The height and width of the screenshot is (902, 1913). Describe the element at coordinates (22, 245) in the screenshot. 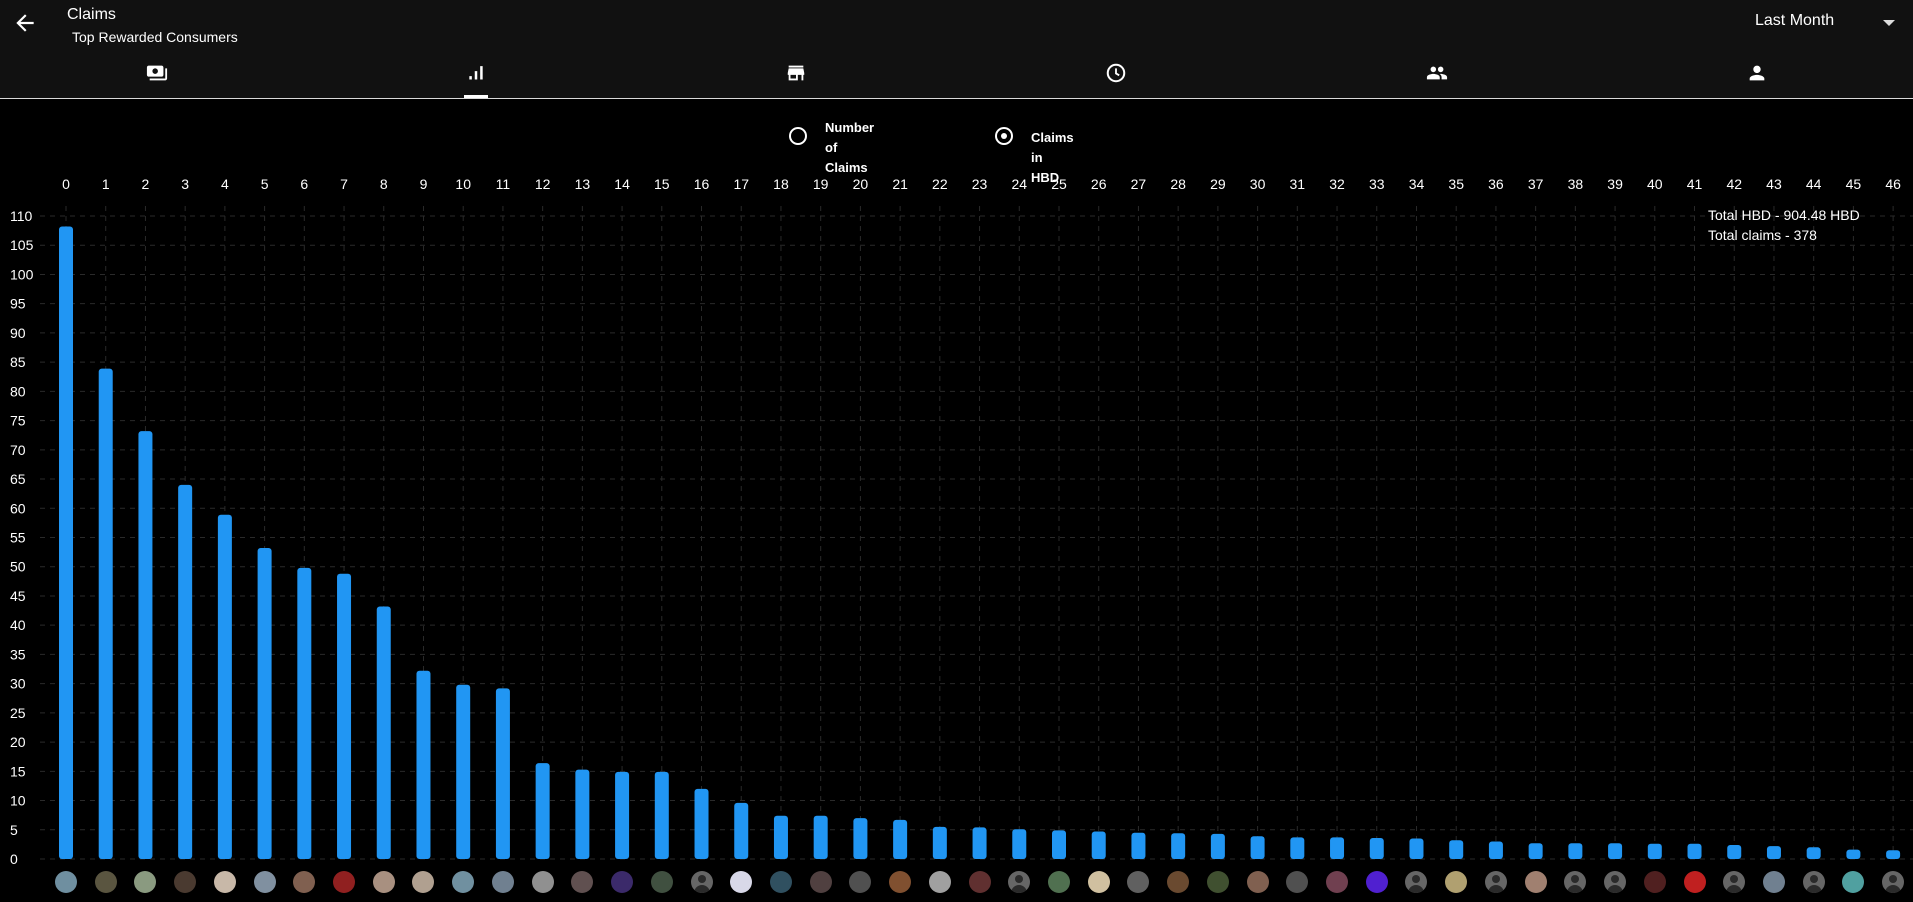

I see `y-tick-label: 105` at that location.